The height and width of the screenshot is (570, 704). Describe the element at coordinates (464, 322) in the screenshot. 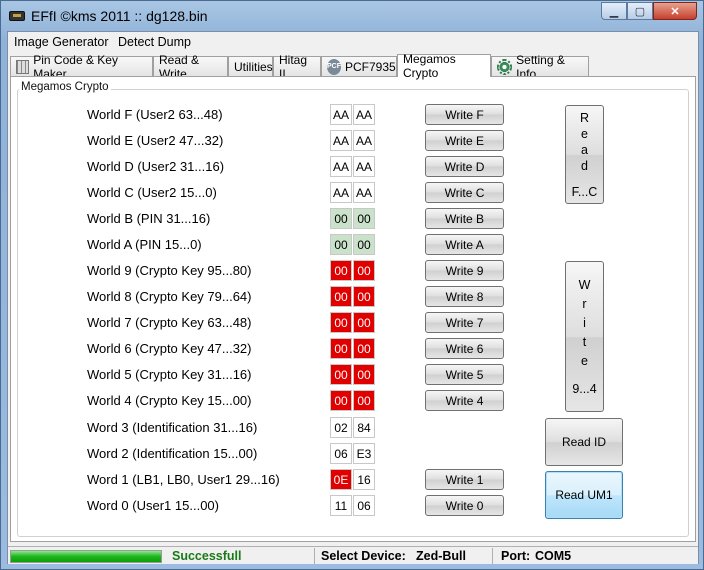

I see `write-word-button: Write 7` at that location.